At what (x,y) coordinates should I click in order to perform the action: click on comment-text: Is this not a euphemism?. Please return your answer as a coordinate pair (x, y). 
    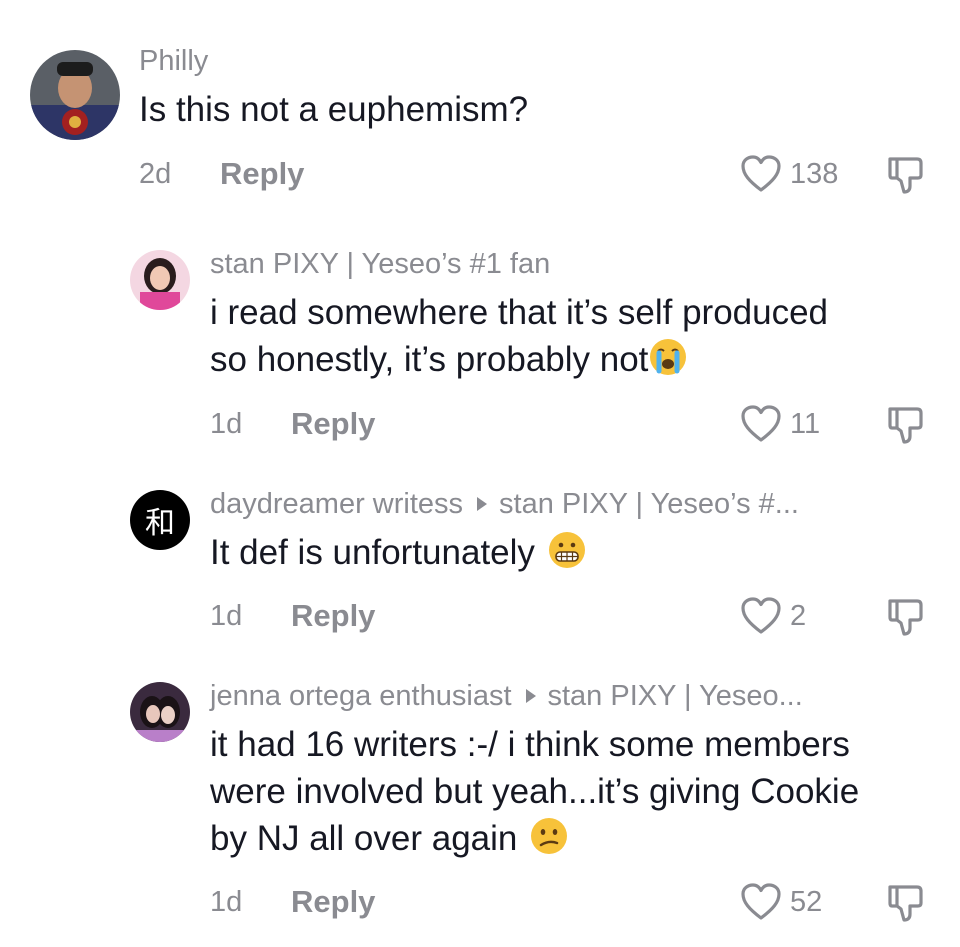
    Looking at the image, I should click on (333, 109).